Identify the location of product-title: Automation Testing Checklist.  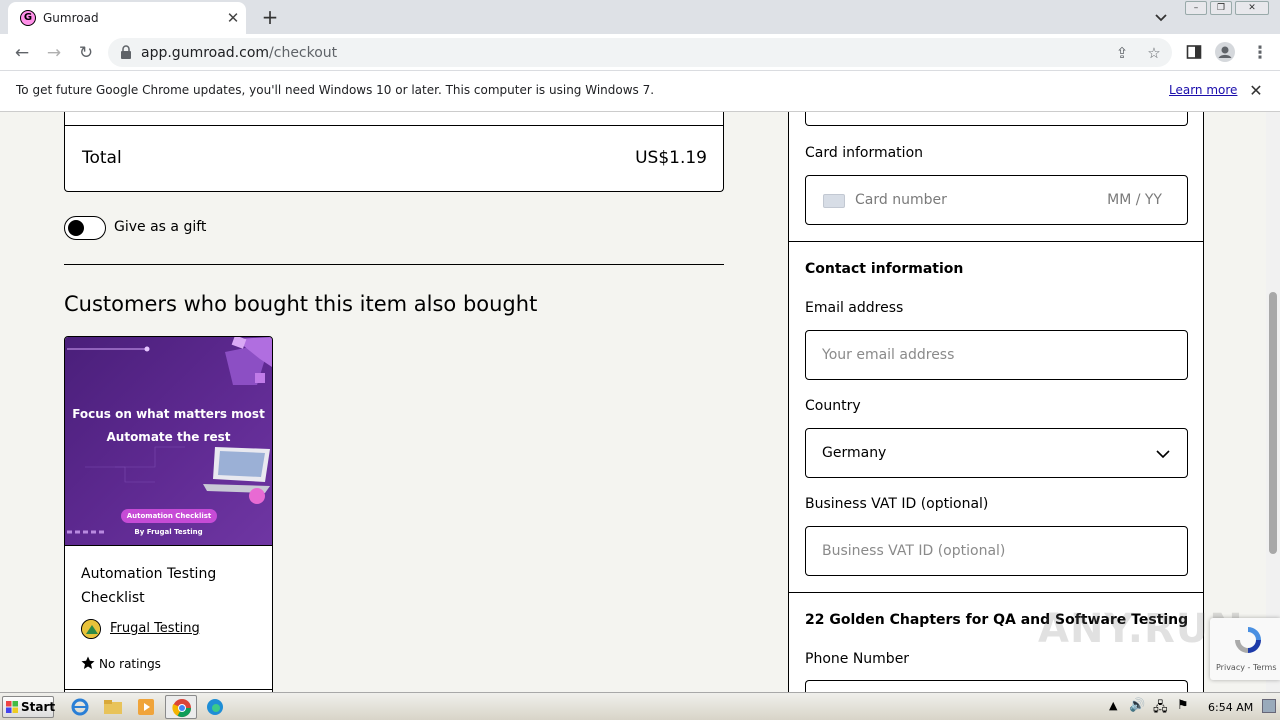
(171, 586).